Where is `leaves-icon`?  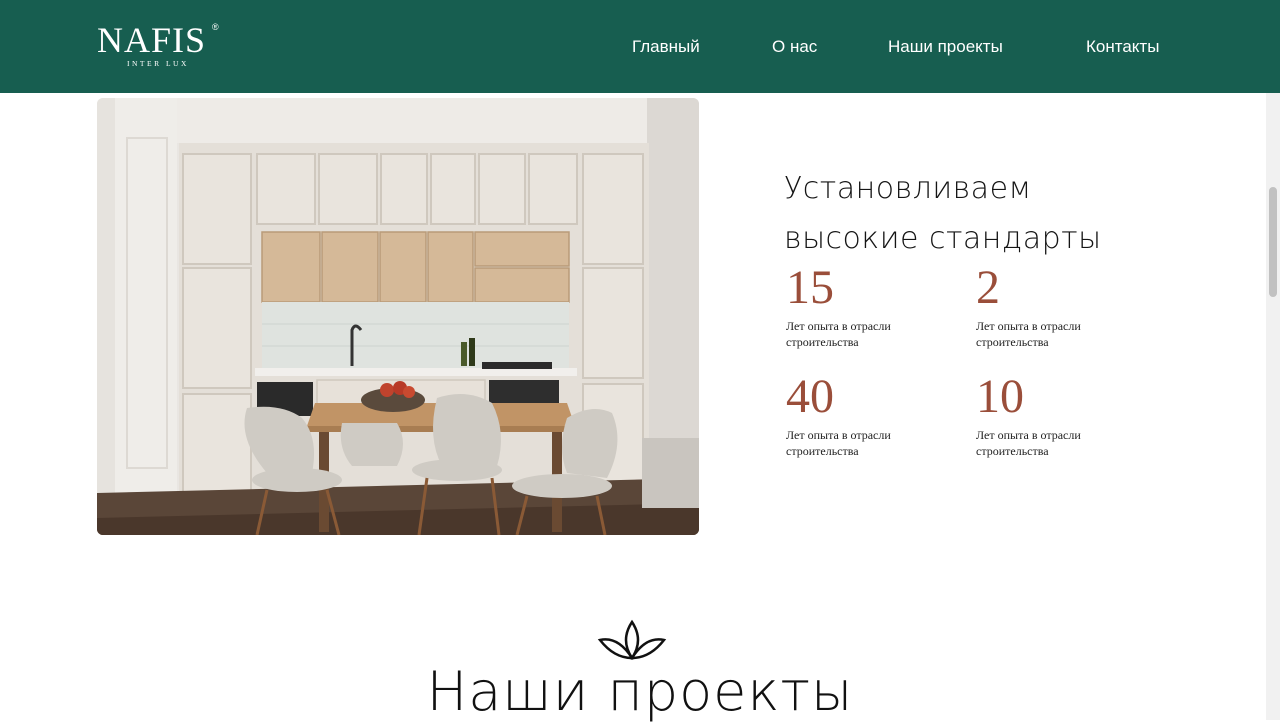
leaves-icon is located at coordinates (632, 639).